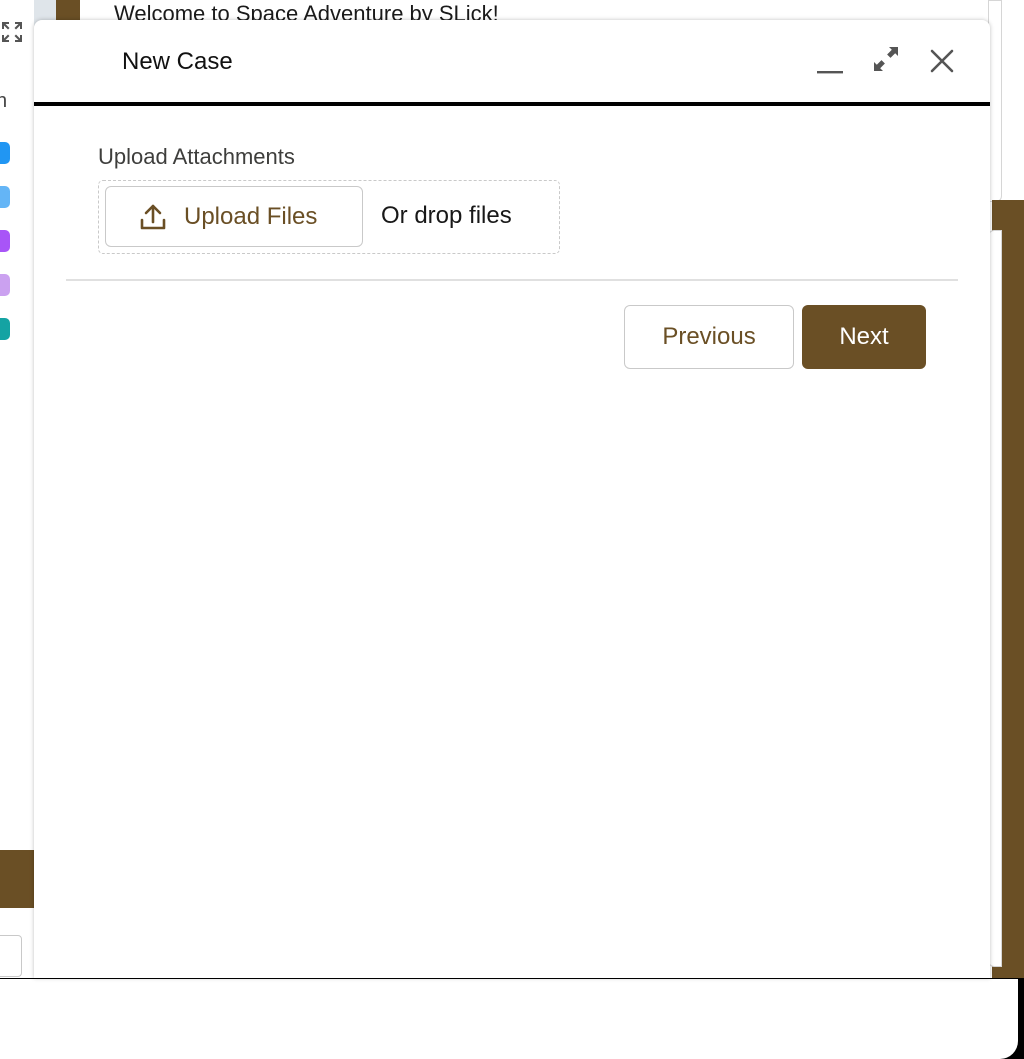  I want to click on expand-icon, so click(886, 61).